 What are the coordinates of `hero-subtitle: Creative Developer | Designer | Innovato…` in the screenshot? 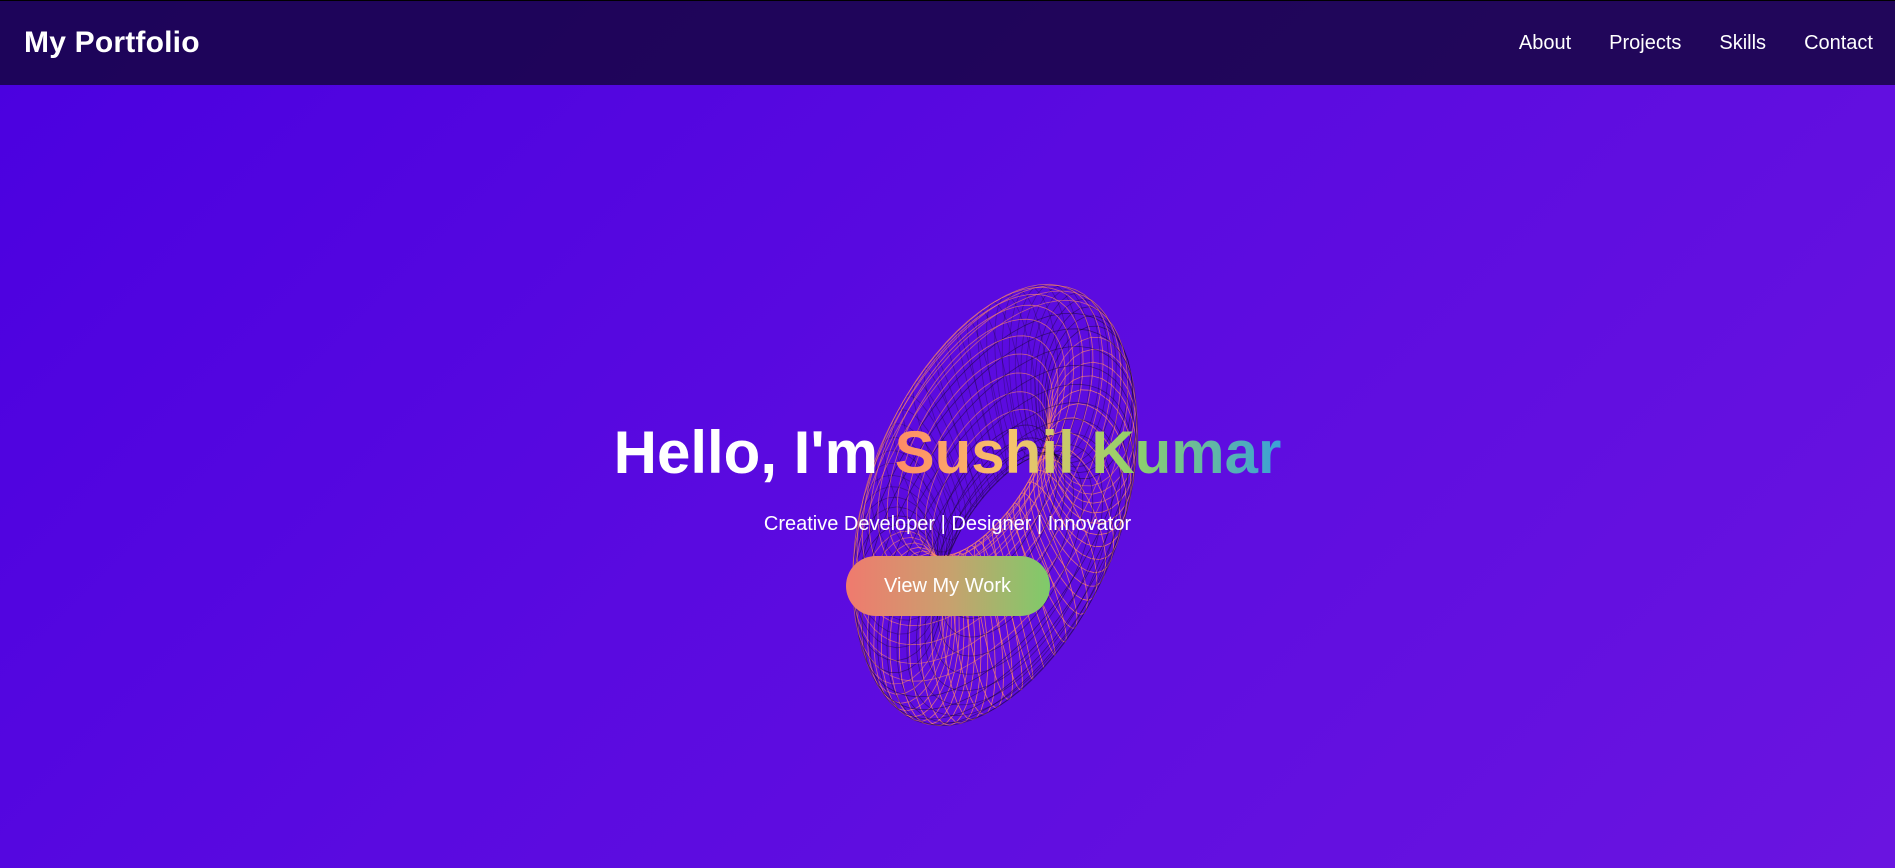 It's located at (947, 524).